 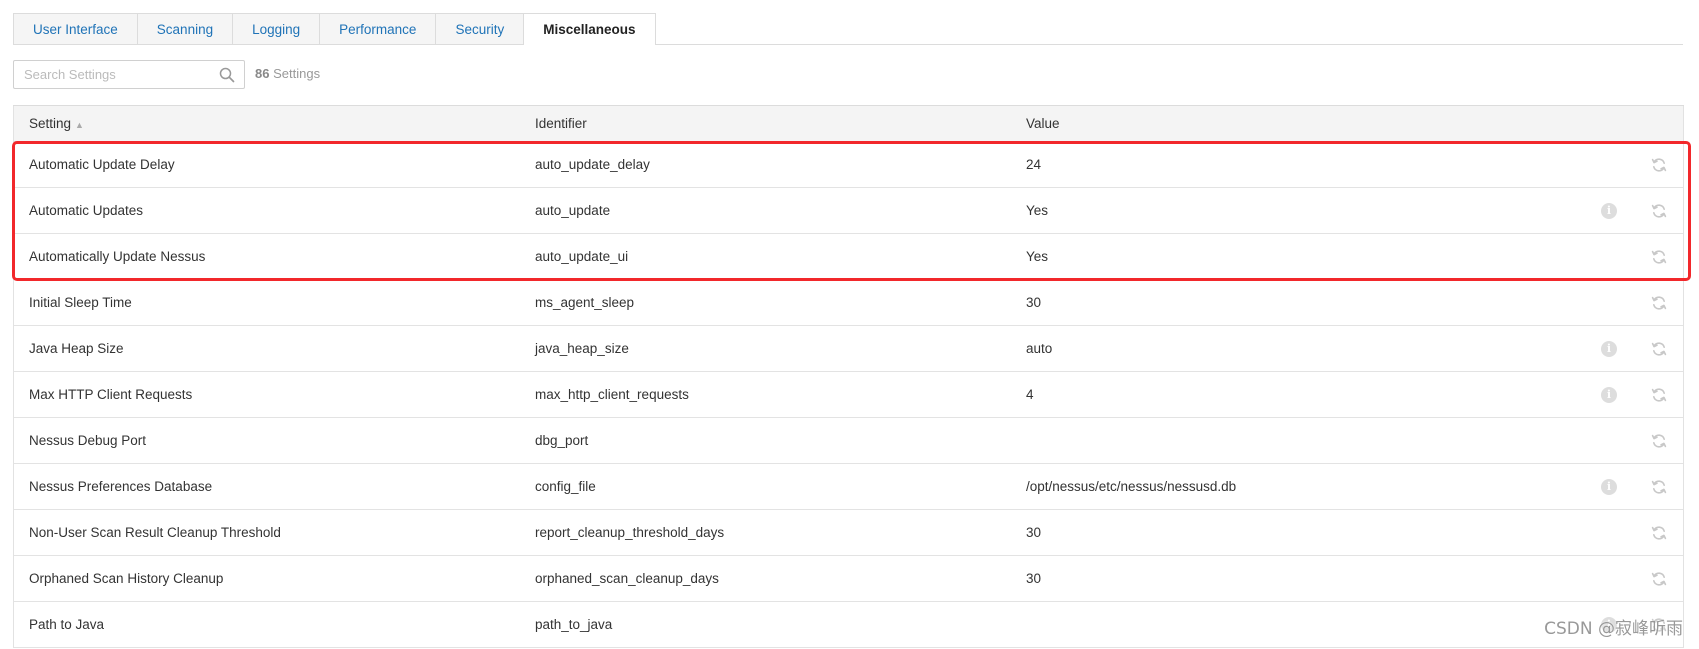 I want to click on table-row: Nessus Debug Port dbg_port, so click(x=848, y=441).